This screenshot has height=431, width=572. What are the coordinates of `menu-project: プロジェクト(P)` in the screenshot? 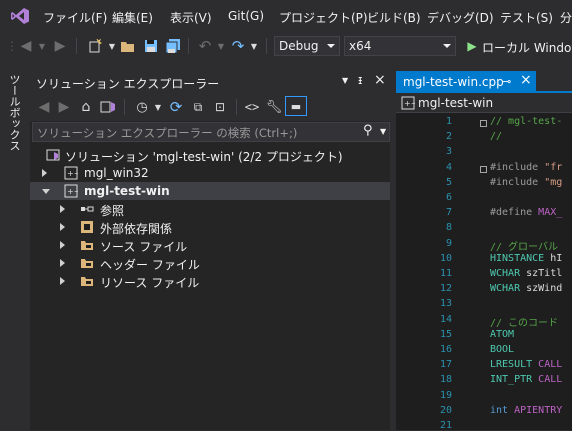 It's located at (323, 17).